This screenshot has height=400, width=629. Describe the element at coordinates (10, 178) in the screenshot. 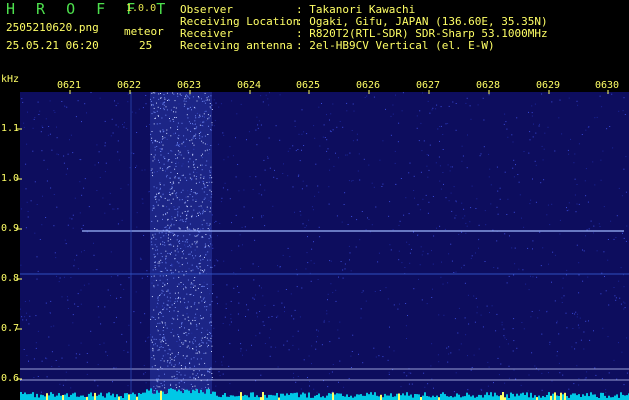

I see `y-tick-label: 1.0` at that location.